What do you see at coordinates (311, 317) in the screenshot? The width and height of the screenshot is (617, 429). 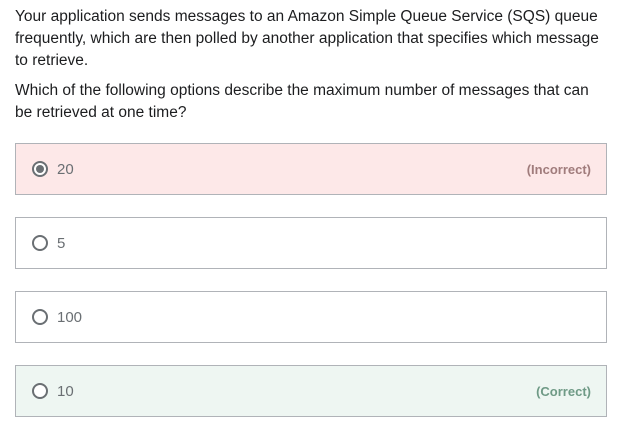 I see `answer-option-100: 100` at bounding box center [311, 317].